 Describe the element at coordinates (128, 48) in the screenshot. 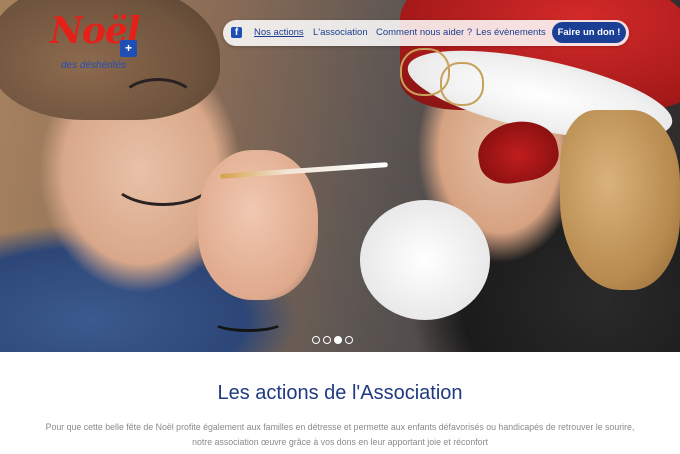

I see `logo-badge: +` at that location.